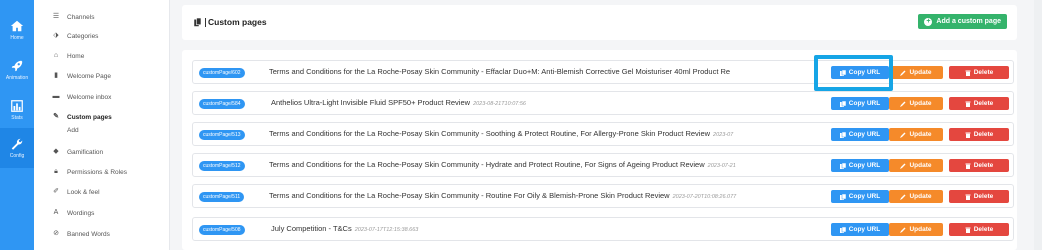 This screenshot has width=1042, height=250. I want to click on add-button-label: Add a custom page, so click(968, 21).